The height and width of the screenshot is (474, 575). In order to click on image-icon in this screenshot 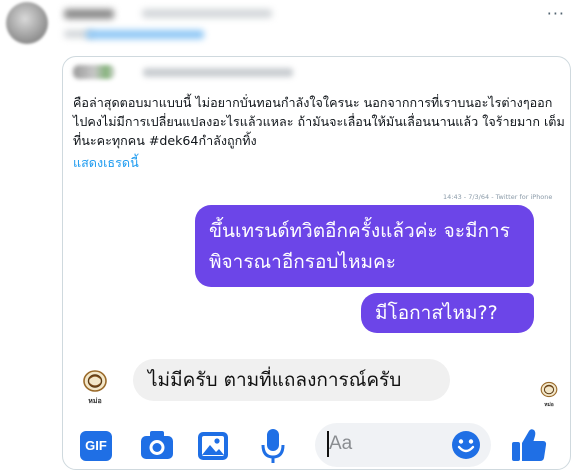, I will do `click(213, 446)`.